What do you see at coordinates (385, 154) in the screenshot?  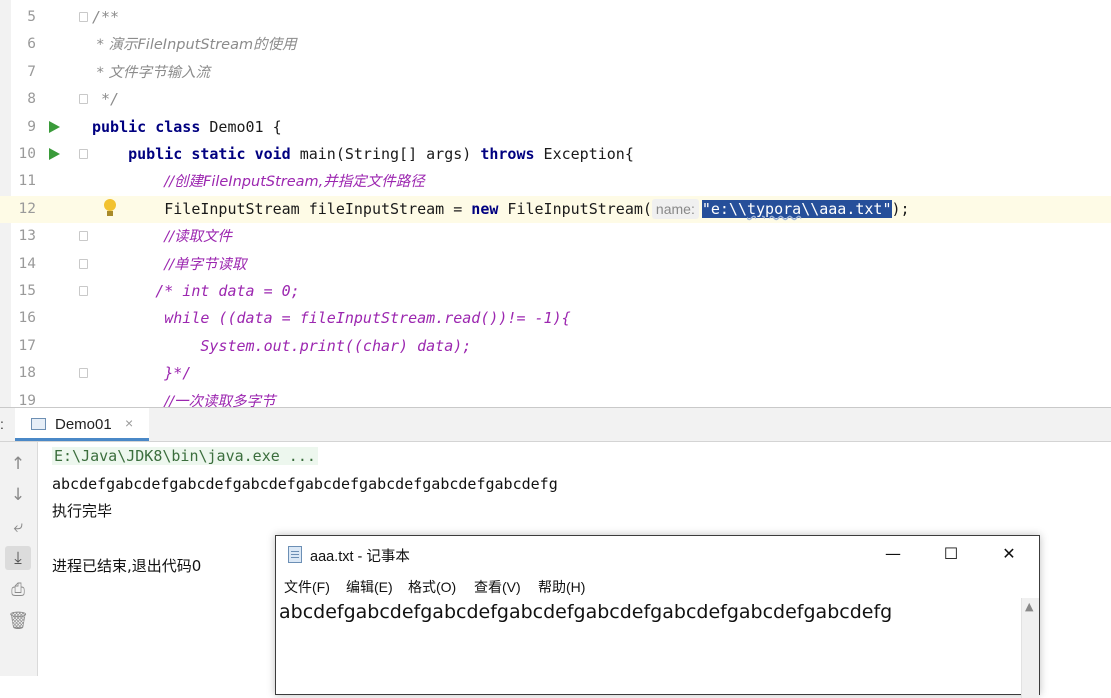 I see `code-text: main(String[] args)` at bounding box center [385, 154].